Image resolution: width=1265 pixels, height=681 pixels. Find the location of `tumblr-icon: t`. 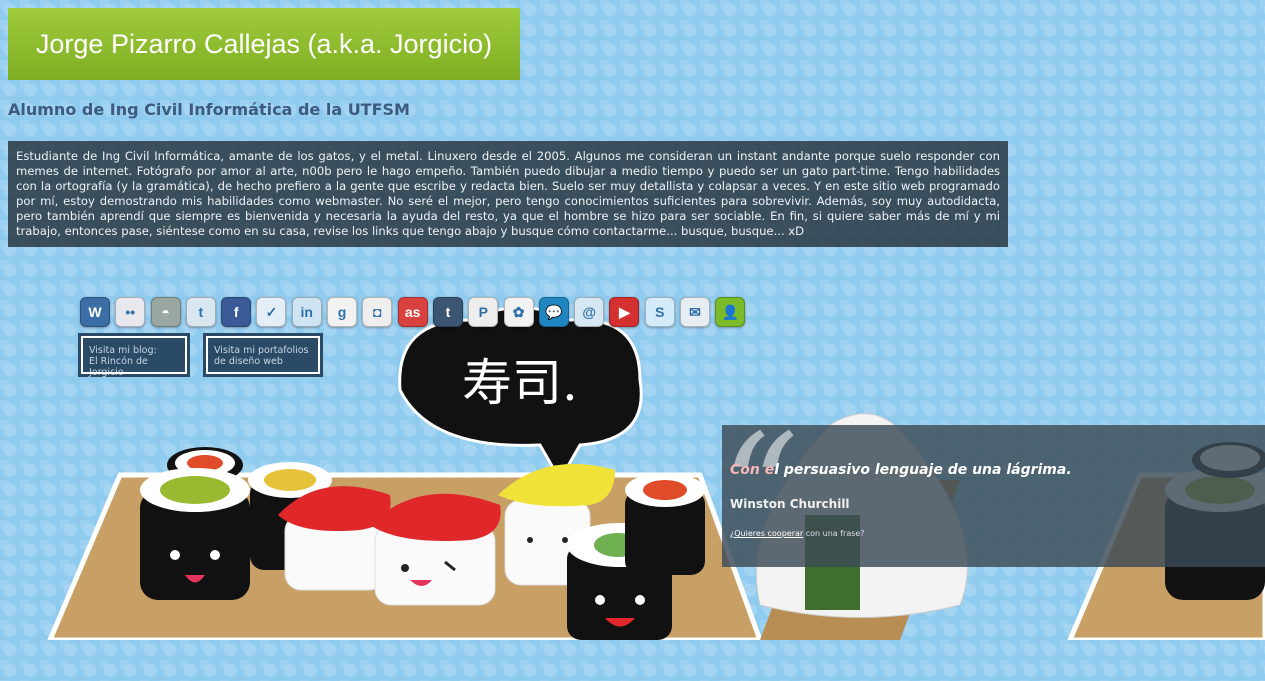

tumblr-icon: t is located at coordinates (447, 312).